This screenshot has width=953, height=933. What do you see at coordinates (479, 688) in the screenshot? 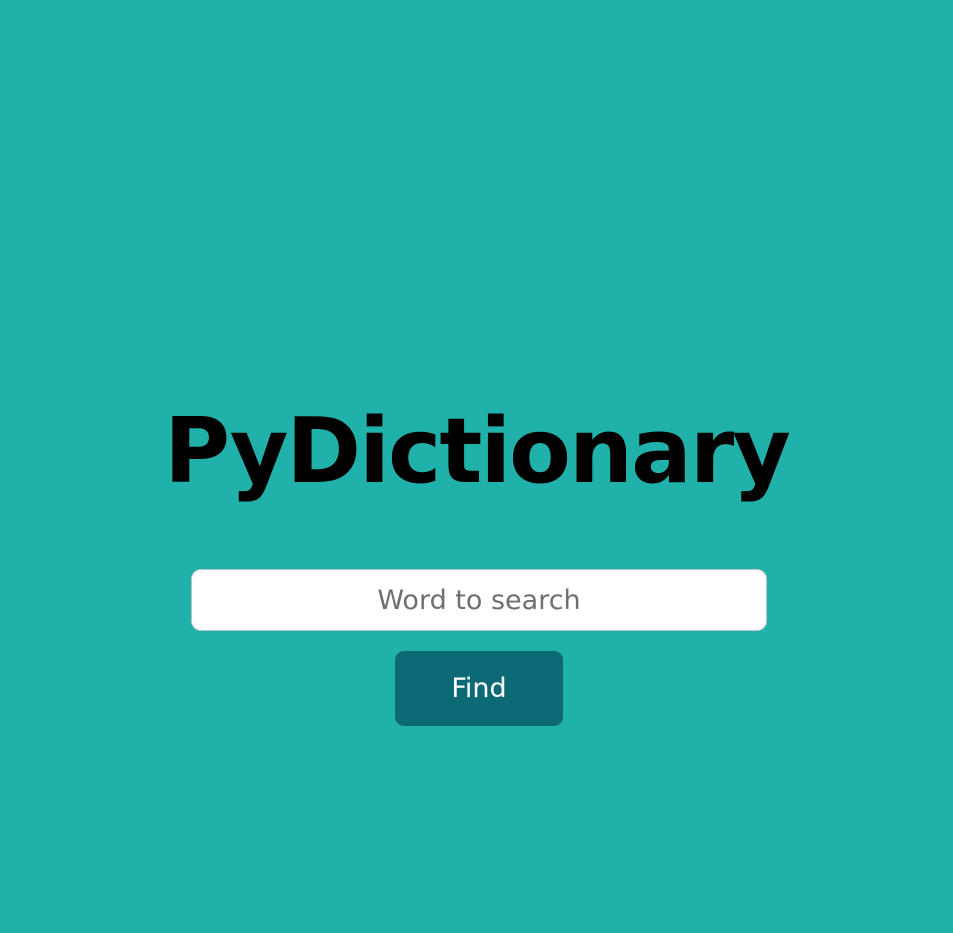
I see `find-button: Find` at bounding box center [479, 688].